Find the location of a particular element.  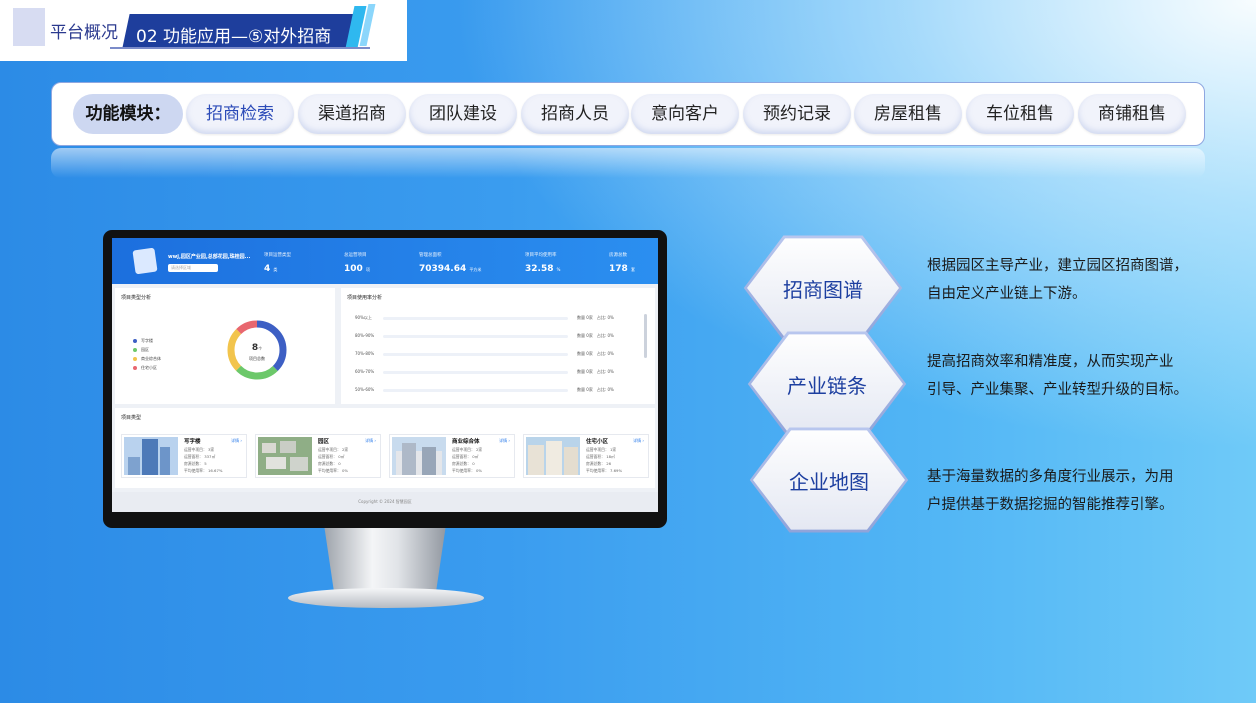

stat-avg-usage: 项目平均使用率 32.58 % is located at coordinates (542, 263).